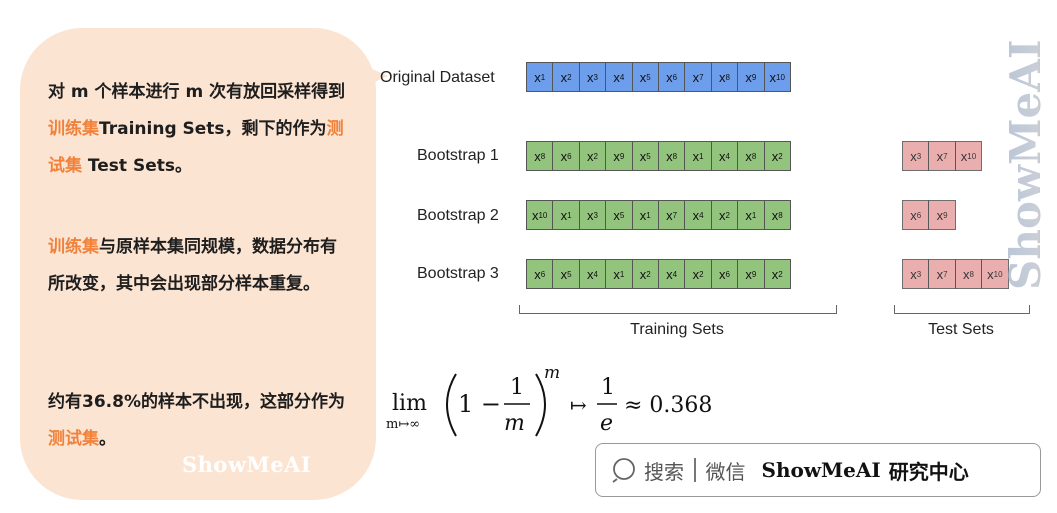  I want to click on paragraph-distribution: 训练集与原样本集同规模，数据分布有所改变，其中会出现部分样本重复。, so click(200, 266).